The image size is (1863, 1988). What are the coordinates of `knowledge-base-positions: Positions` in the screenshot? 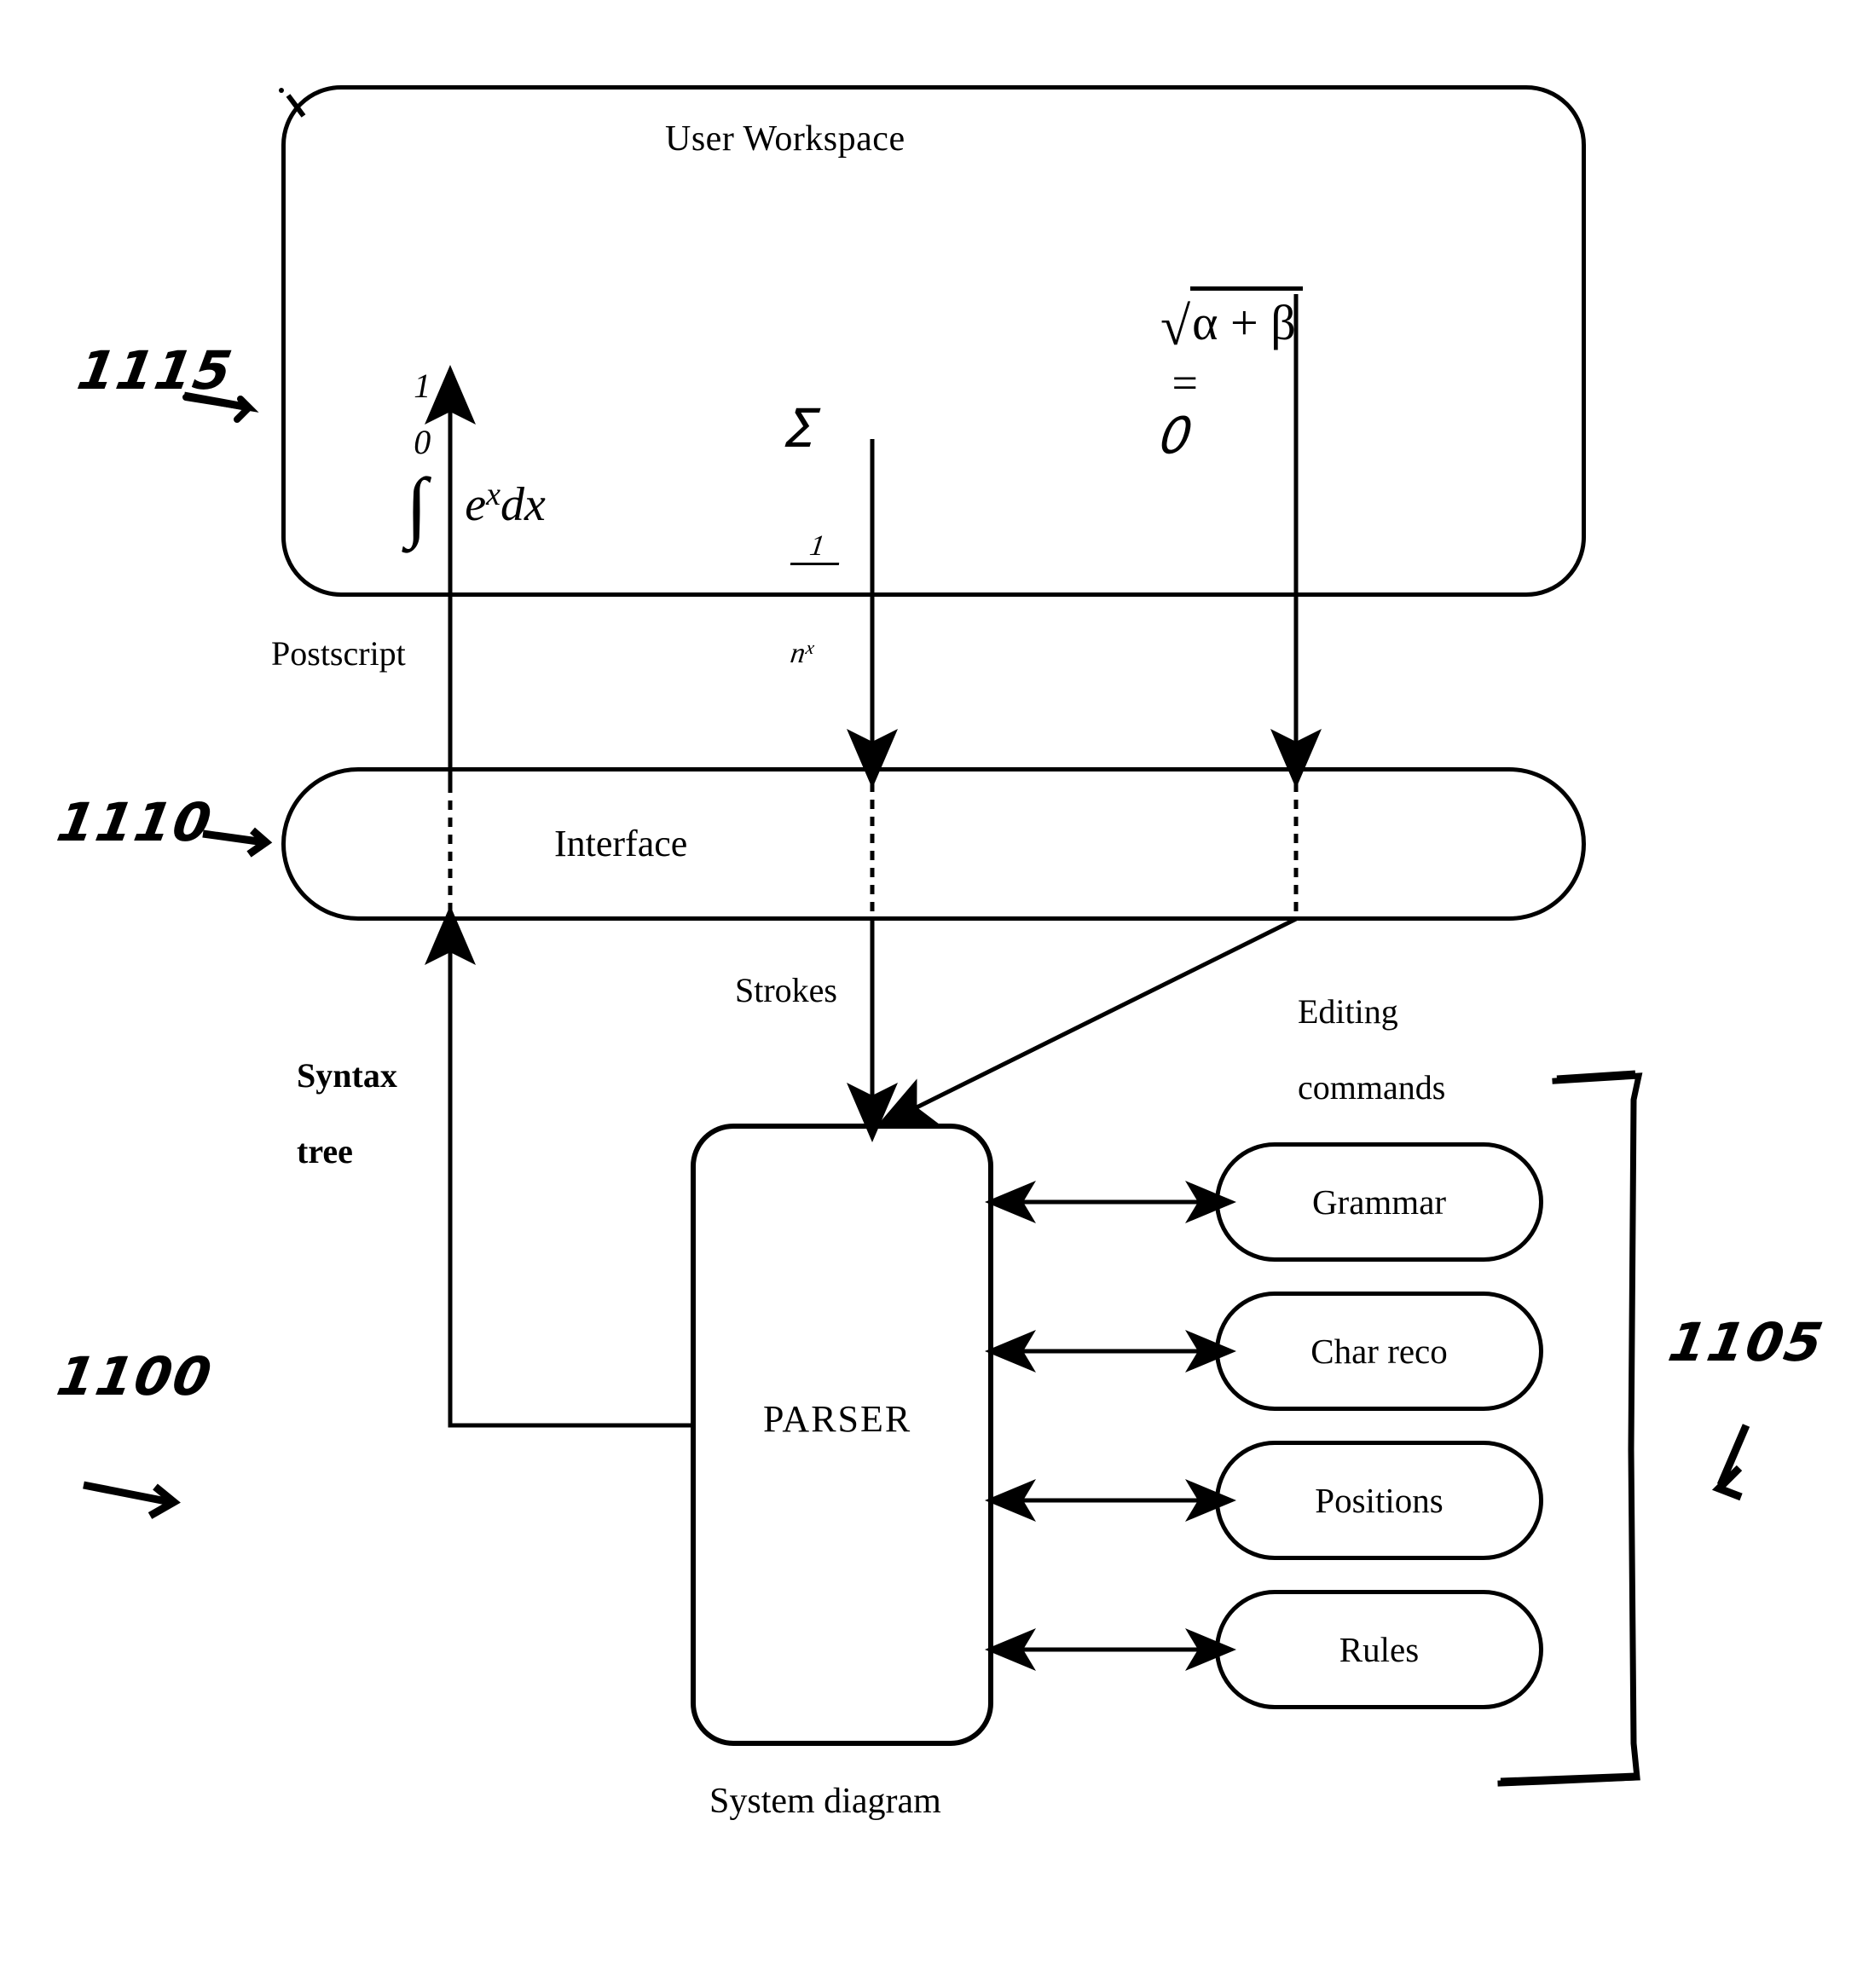 It's located at (1379, 1500).